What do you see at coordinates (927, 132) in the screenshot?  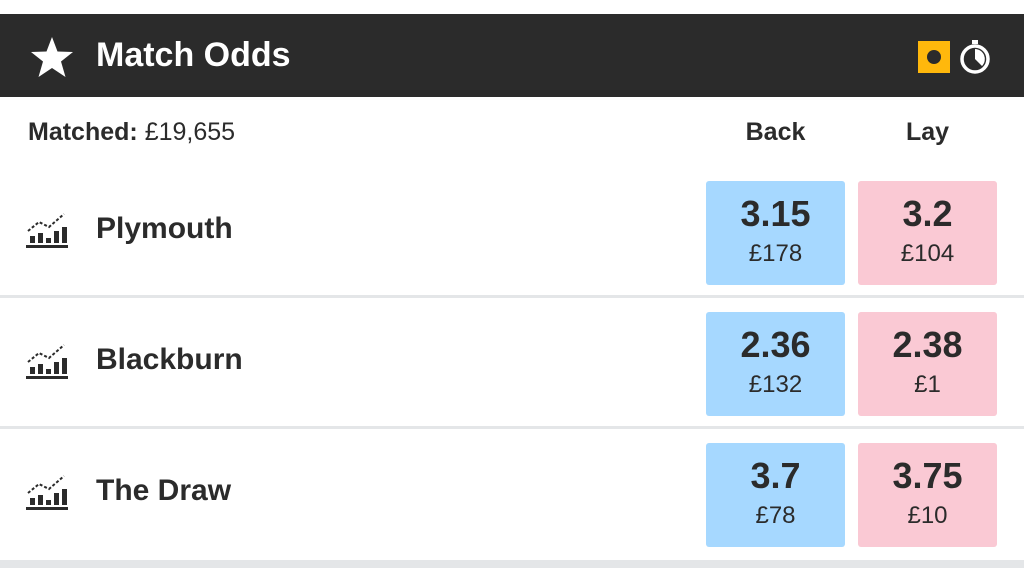 I see `lay-column-header: Lay` at bounding box center [927, 132].